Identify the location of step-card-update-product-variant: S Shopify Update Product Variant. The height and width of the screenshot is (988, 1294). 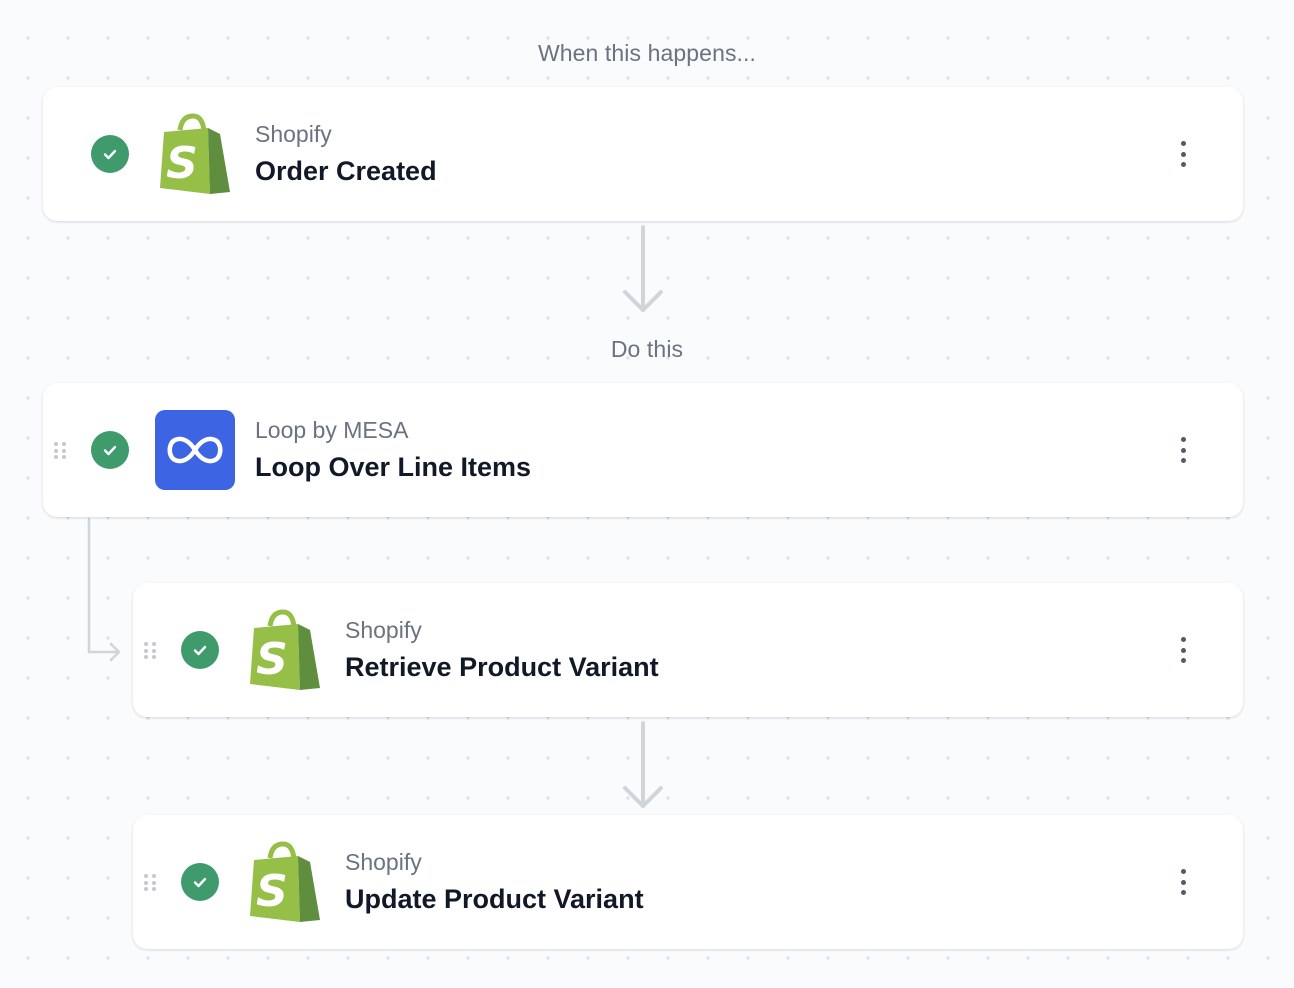
(688, 882).